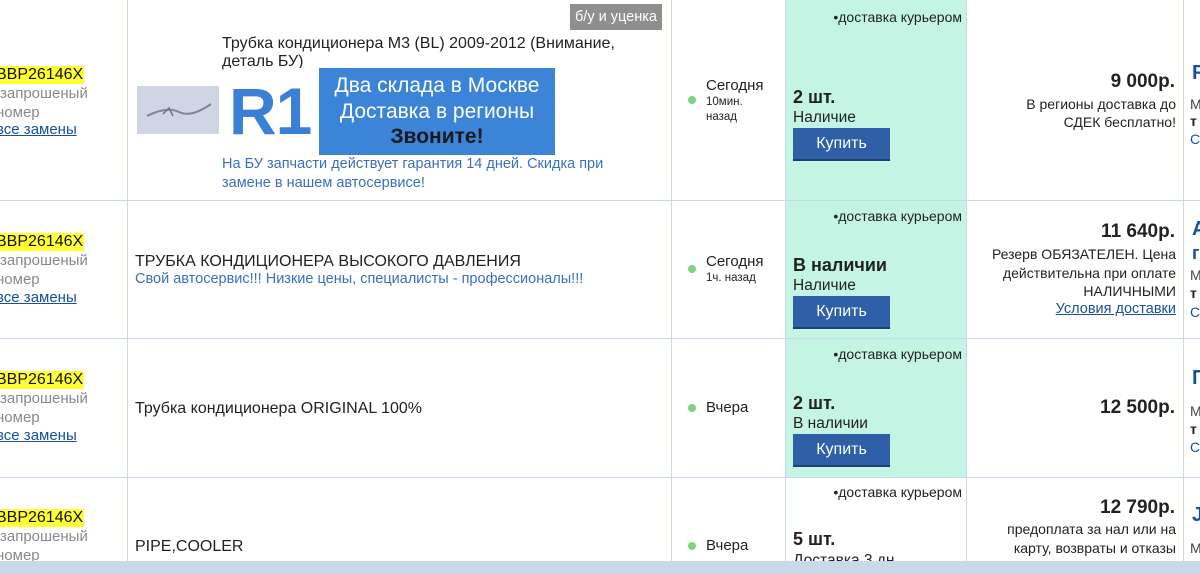 The height and width of the screenshot is (574, 1200). I want to click on delivery-terms-link: Условия доставки, so click(1116, 309).